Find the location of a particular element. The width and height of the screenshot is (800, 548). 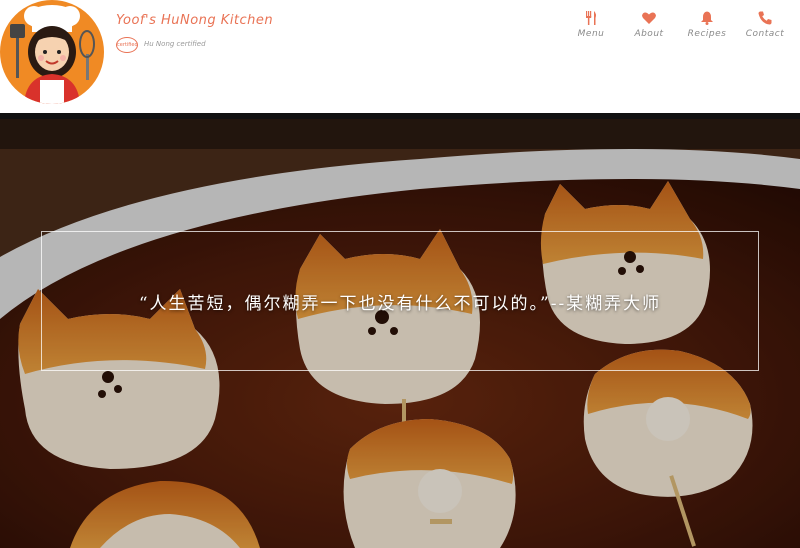

bell-icon is located at coordinates (707, 18).